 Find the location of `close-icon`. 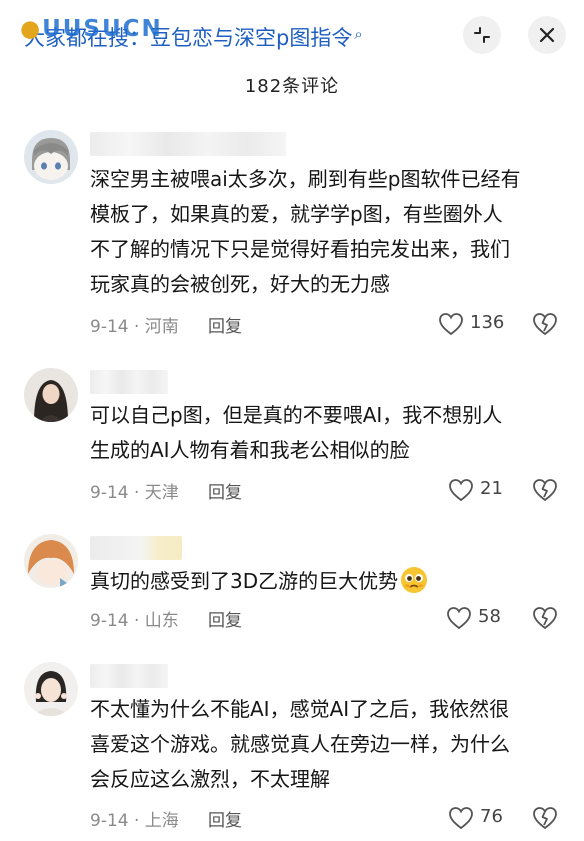

close-icon is located at coordinates (547, 35).